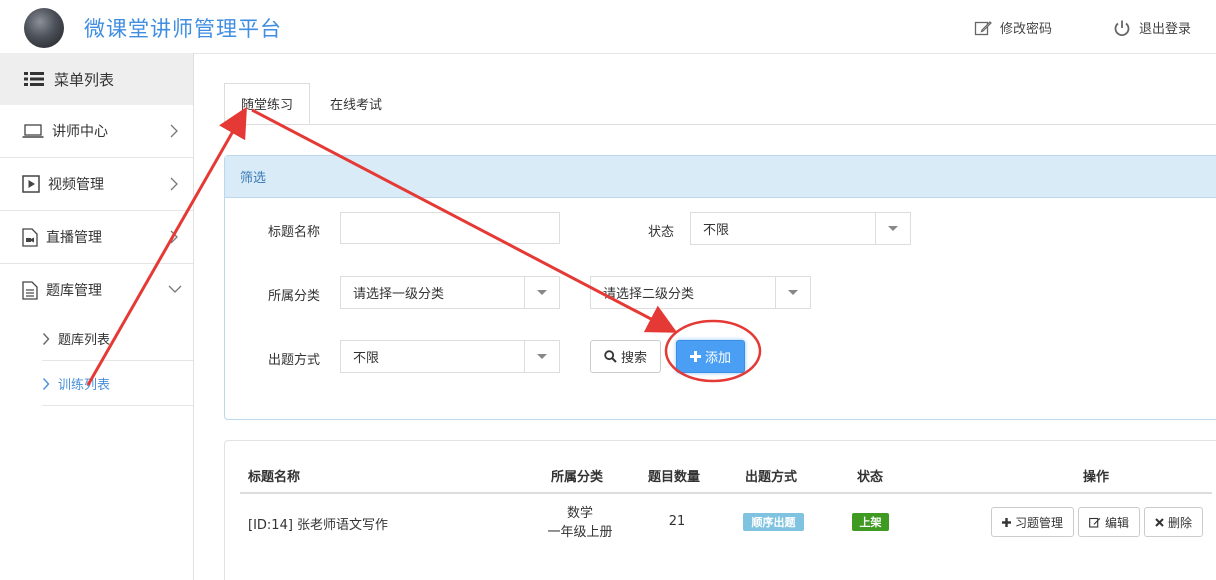 The image size is (1216, 580). I want to click on row-category-line1: 数学, so click(579, 513).